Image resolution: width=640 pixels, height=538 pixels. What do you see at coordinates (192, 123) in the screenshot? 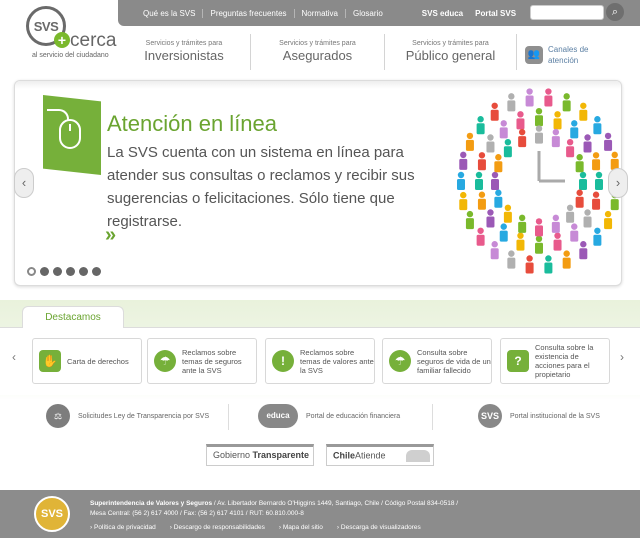
I see `hero-title: Atención en línea` at bounding box center [192, 123].